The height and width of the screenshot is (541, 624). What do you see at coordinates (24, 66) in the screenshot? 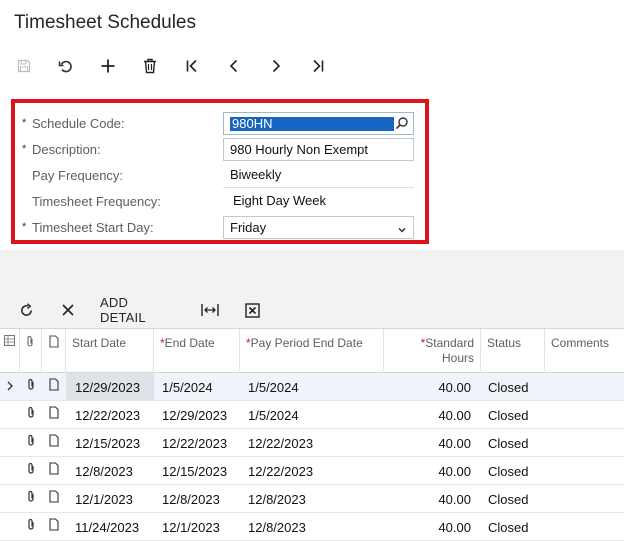
I see `save-button` at bounding box center [24, 66].